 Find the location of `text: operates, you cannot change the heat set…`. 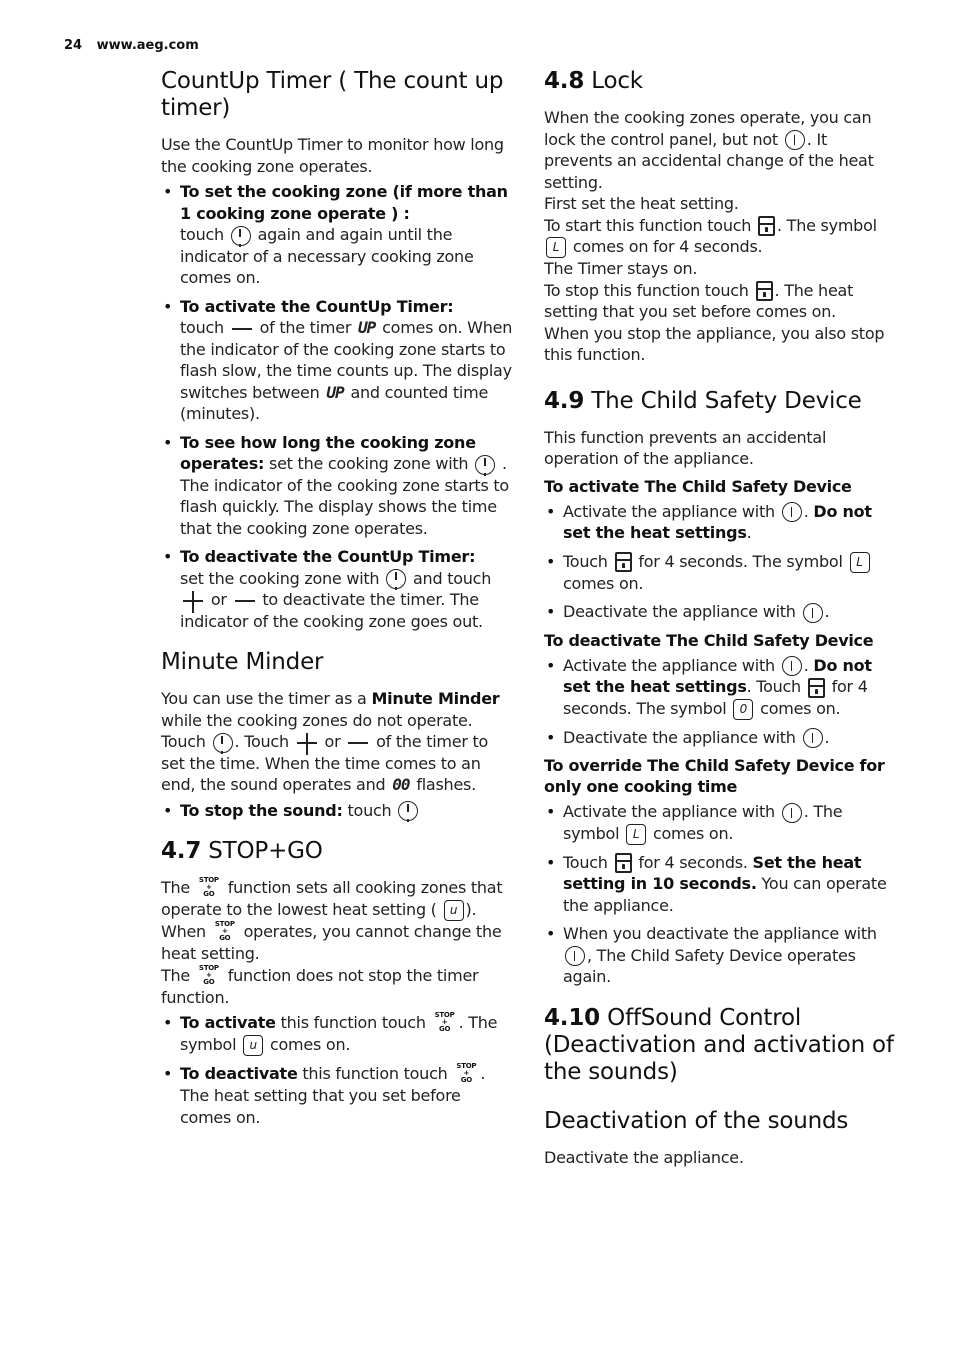

text: operates, you cannot change the heat set… is located at coordinates (331, 942).